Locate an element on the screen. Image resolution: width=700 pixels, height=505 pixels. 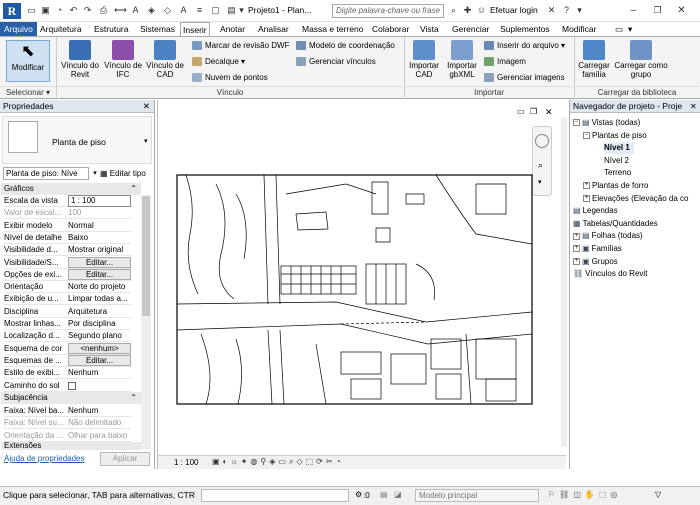
browser-views: − ▤ Vistas (todas) is located at coordinates (606, 123).